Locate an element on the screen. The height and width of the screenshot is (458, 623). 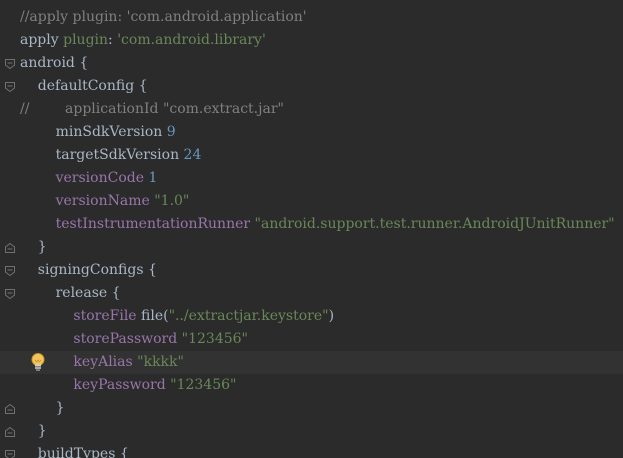
code-line: android { is located at coordinates (311, 63).